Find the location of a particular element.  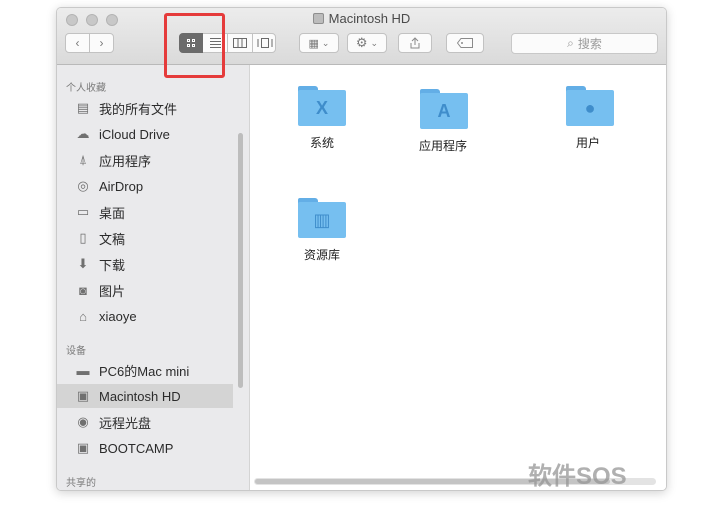

chevron-left-icon: ‹ is located at coordinates (77, 43).